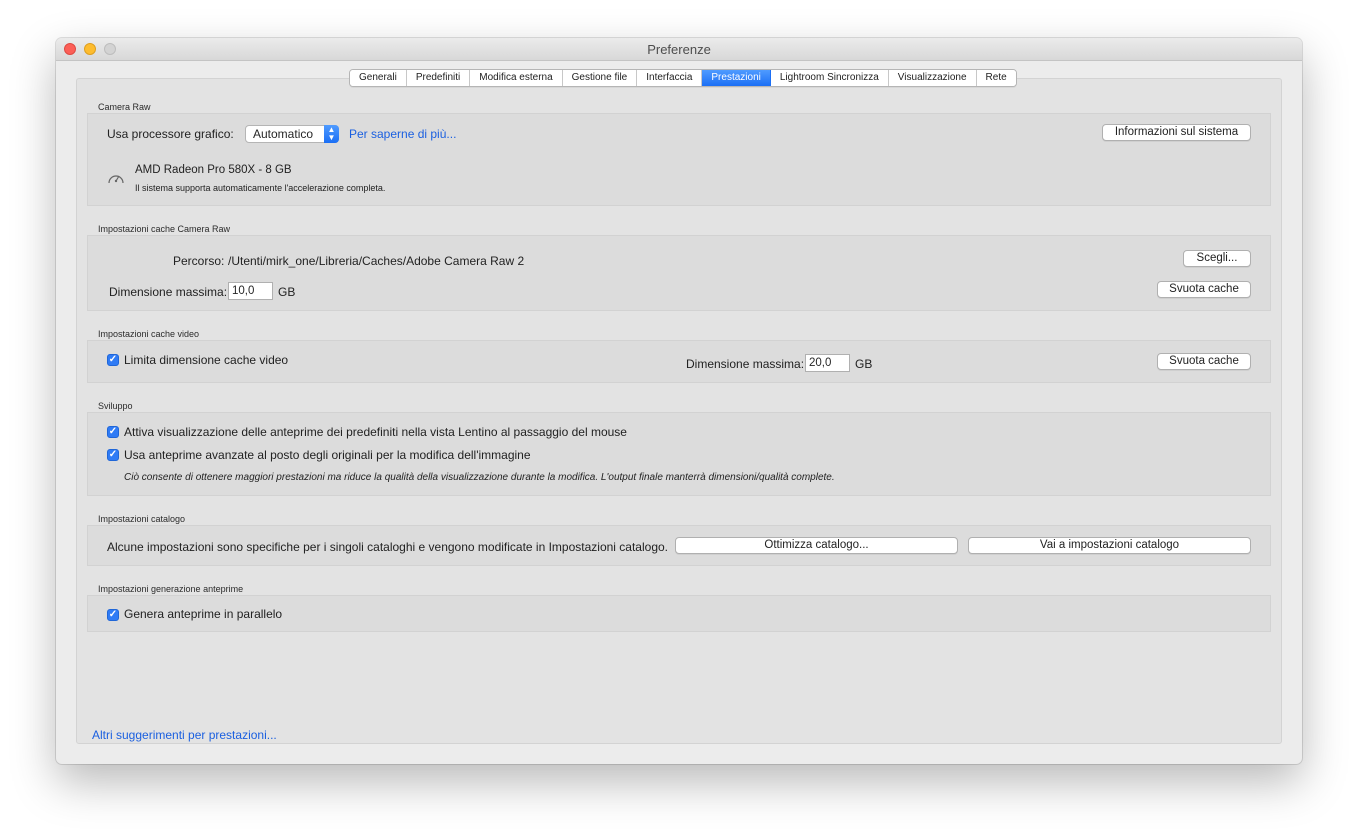  I want to click on cache-path-label: Percorso:, so click(199, 261).